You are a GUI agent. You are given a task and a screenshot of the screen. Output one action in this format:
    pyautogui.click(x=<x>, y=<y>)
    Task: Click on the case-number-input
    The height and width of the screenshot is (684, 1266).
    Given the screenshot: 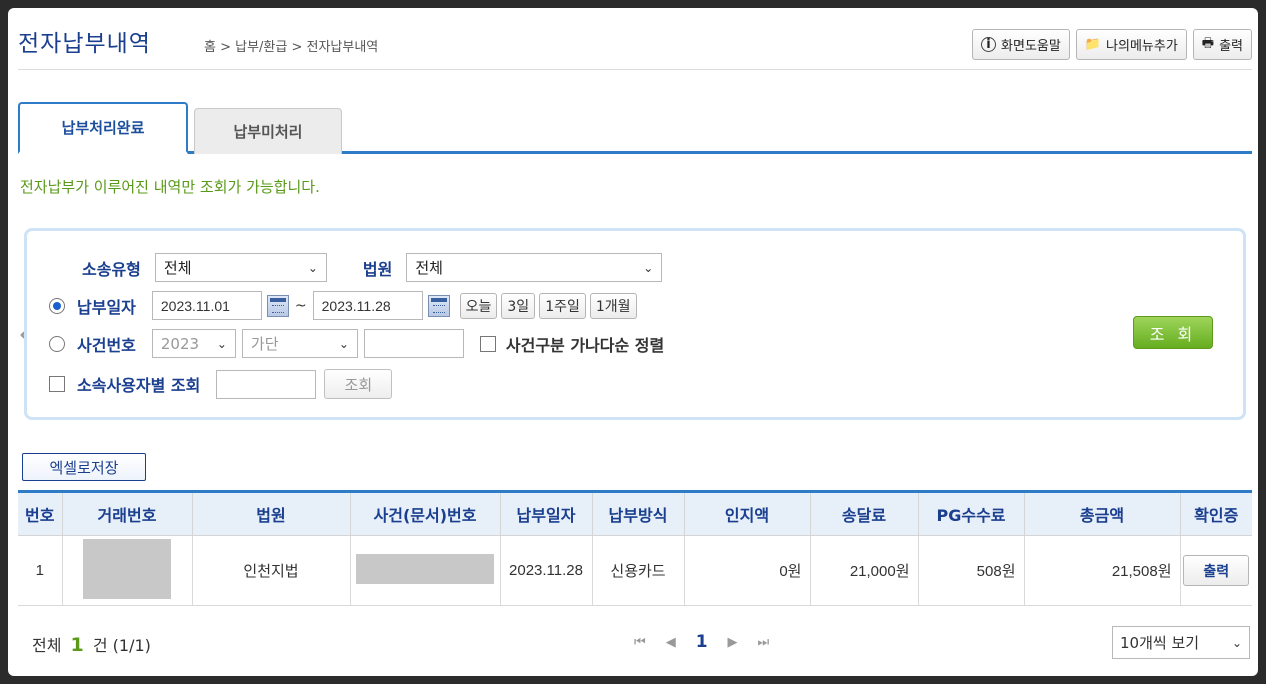 What is the action you would take?
    pyautogui.click(x=413, y=343)
    